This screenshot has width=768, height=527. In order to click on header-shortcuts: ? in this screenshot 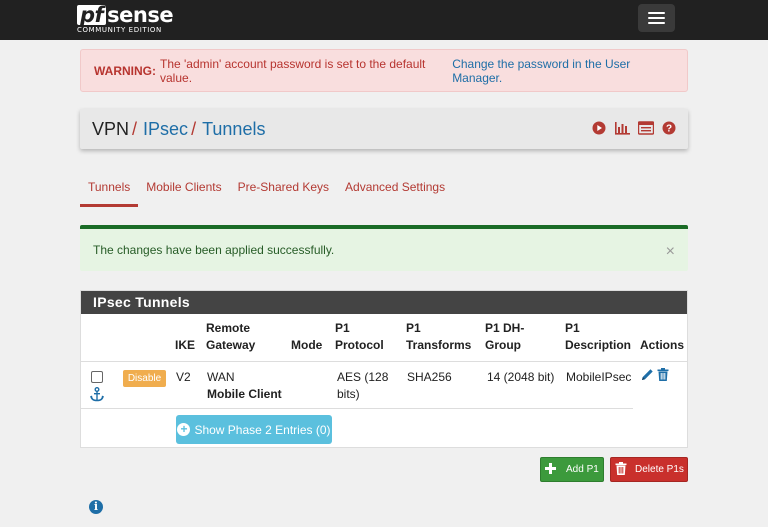, I will do `click(634, 128)`.